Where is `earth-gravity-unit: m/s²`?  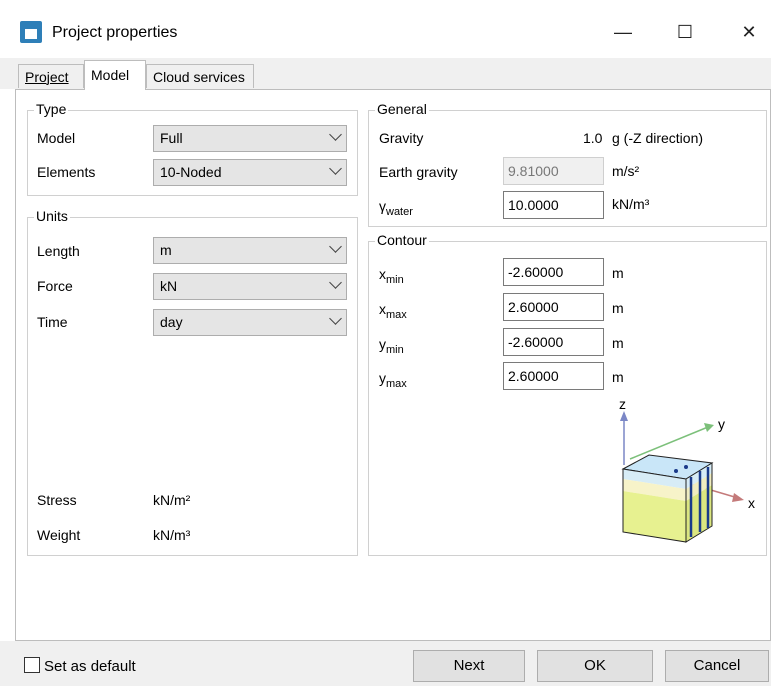 earth-gravity-unit: m/s² is located at coordinates (626, 171).